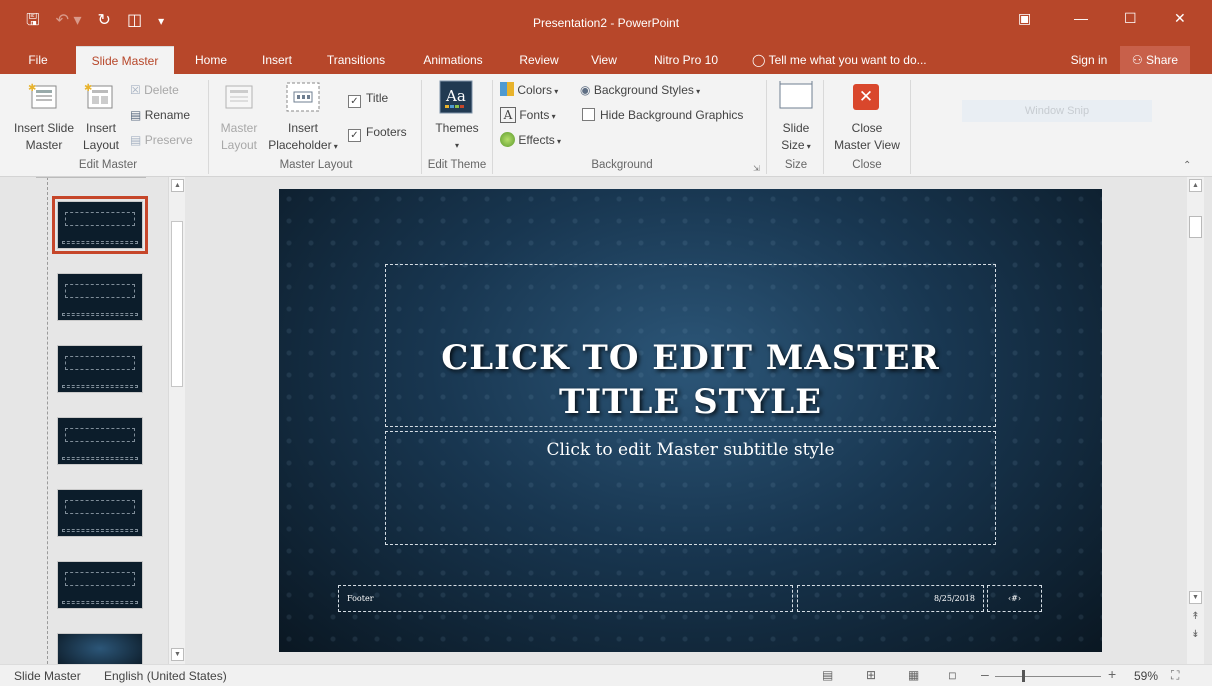 The width and height of the screenshot is (1212, 686). I want to click on footers-checkbox: ✓ Footers, so click(377, 133).